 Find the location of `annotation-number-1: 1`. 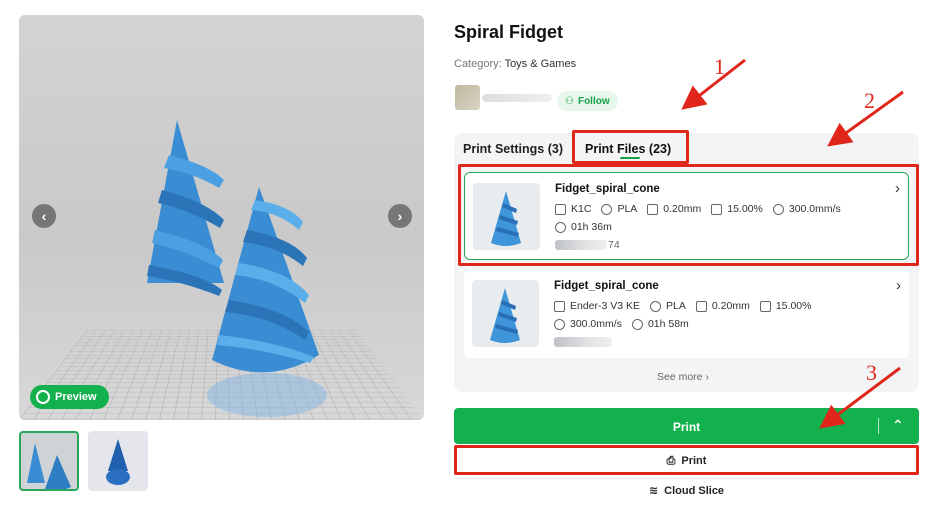

annotation-number-1: 1 is located at coordinates (719, 66).